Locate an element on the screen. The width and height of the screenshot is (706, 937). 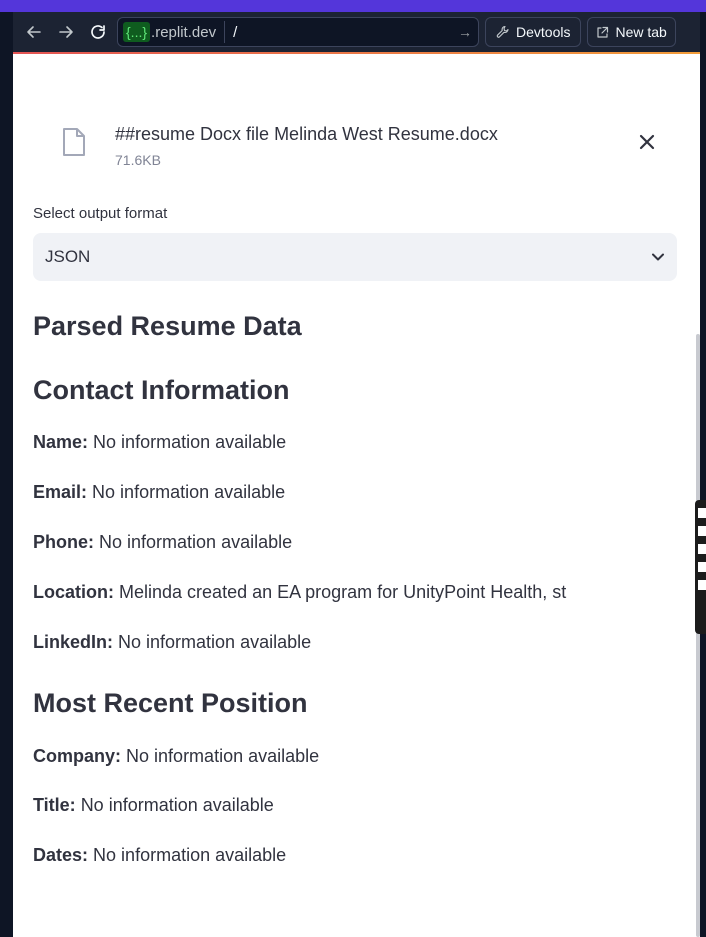
company-value: No information available is located at coordinates (223, 756).